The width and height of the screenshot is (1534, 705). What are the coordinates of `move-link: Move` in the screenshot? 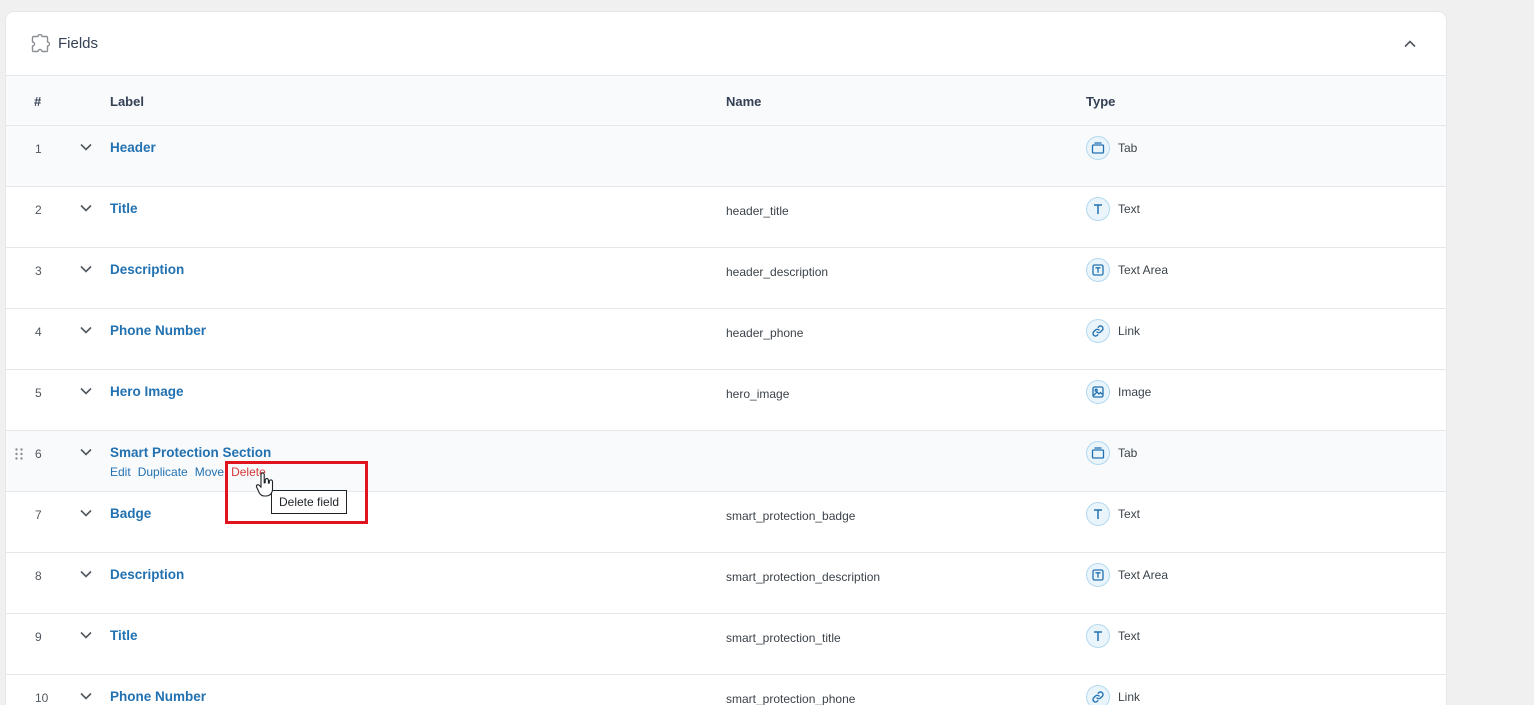 It's located at (209, 472).